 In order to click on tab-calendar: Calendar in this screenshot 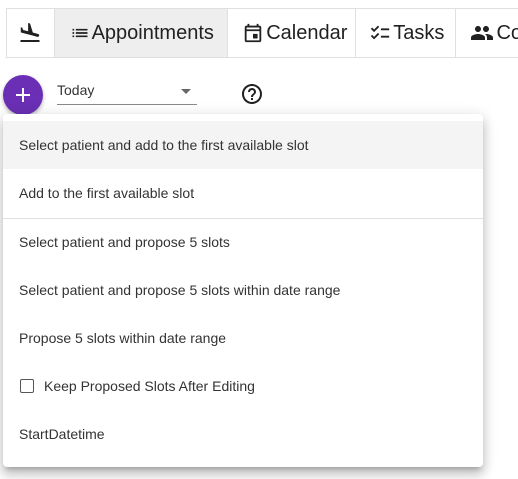, I will do `click(292, 33)`.